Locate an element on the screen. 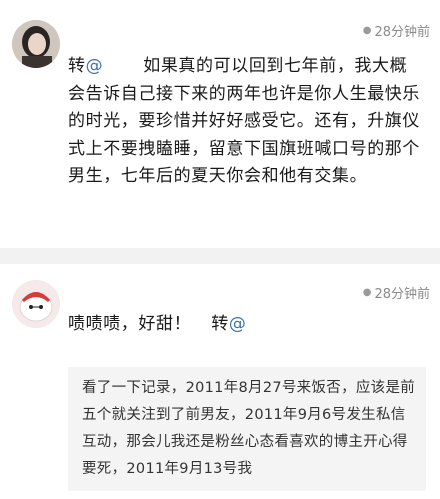 The height and width of the screenshot is (499, 440). girl-photo-avatar-icon is located at coordinates (36, 44).